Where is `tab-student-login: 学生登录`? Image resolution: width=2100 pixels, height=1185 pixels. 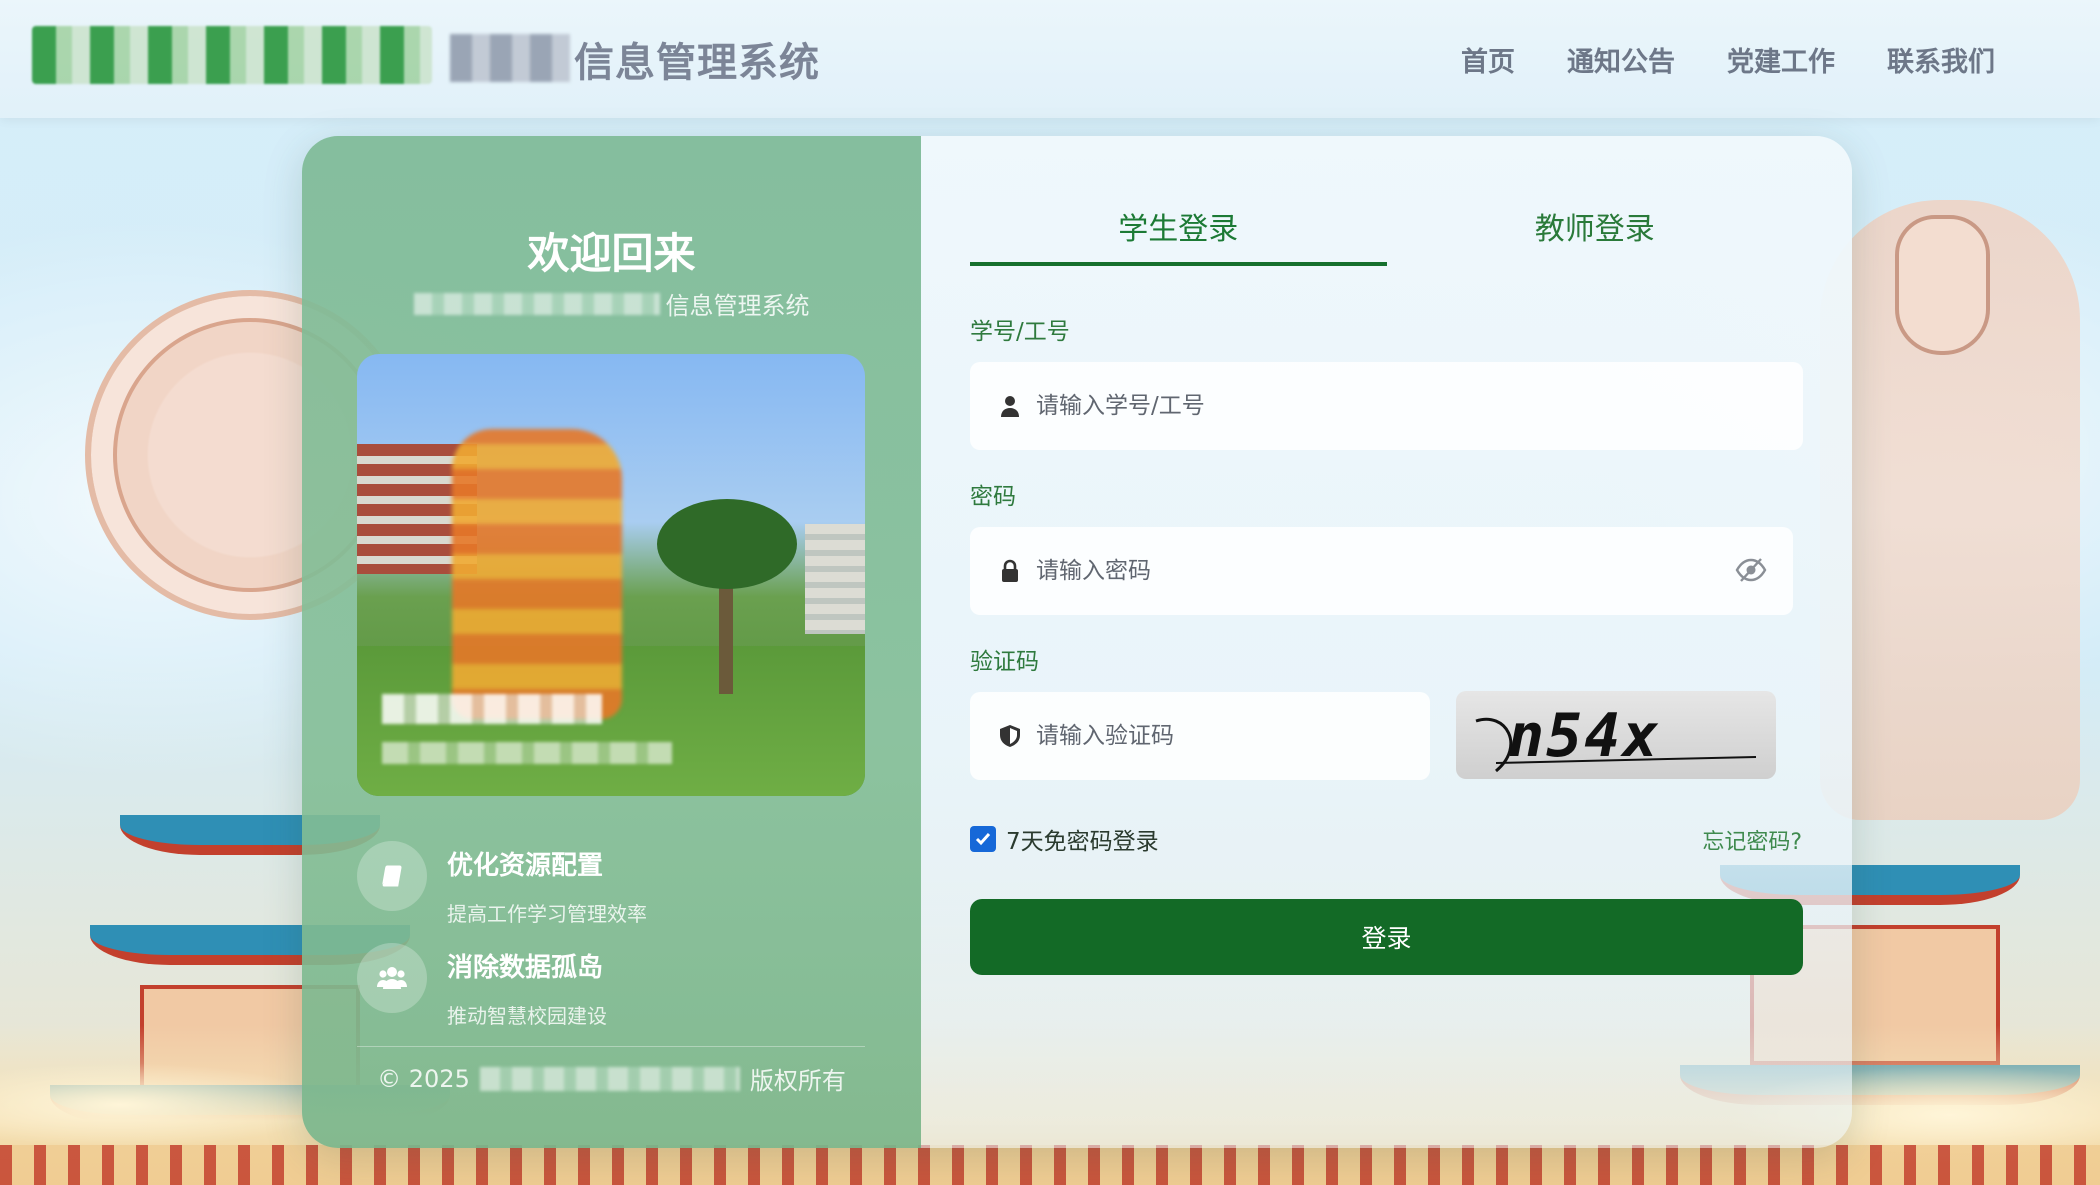 tab-student-login: 学生登录 is located at coordinates (1178, 231).